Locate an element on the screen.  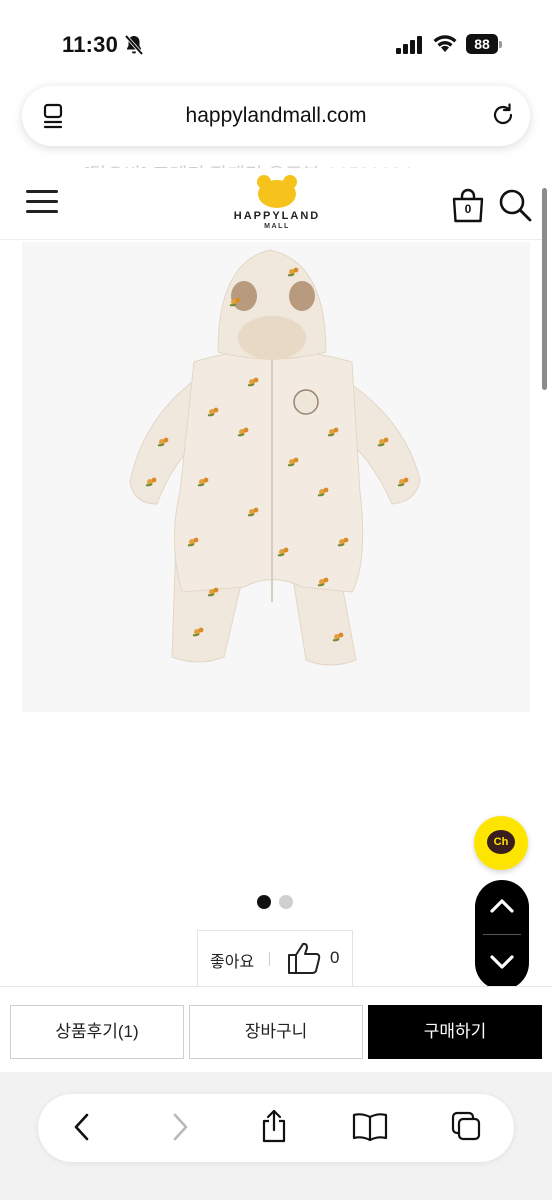
battery-level: 88 is located at coordinates (482, 44).